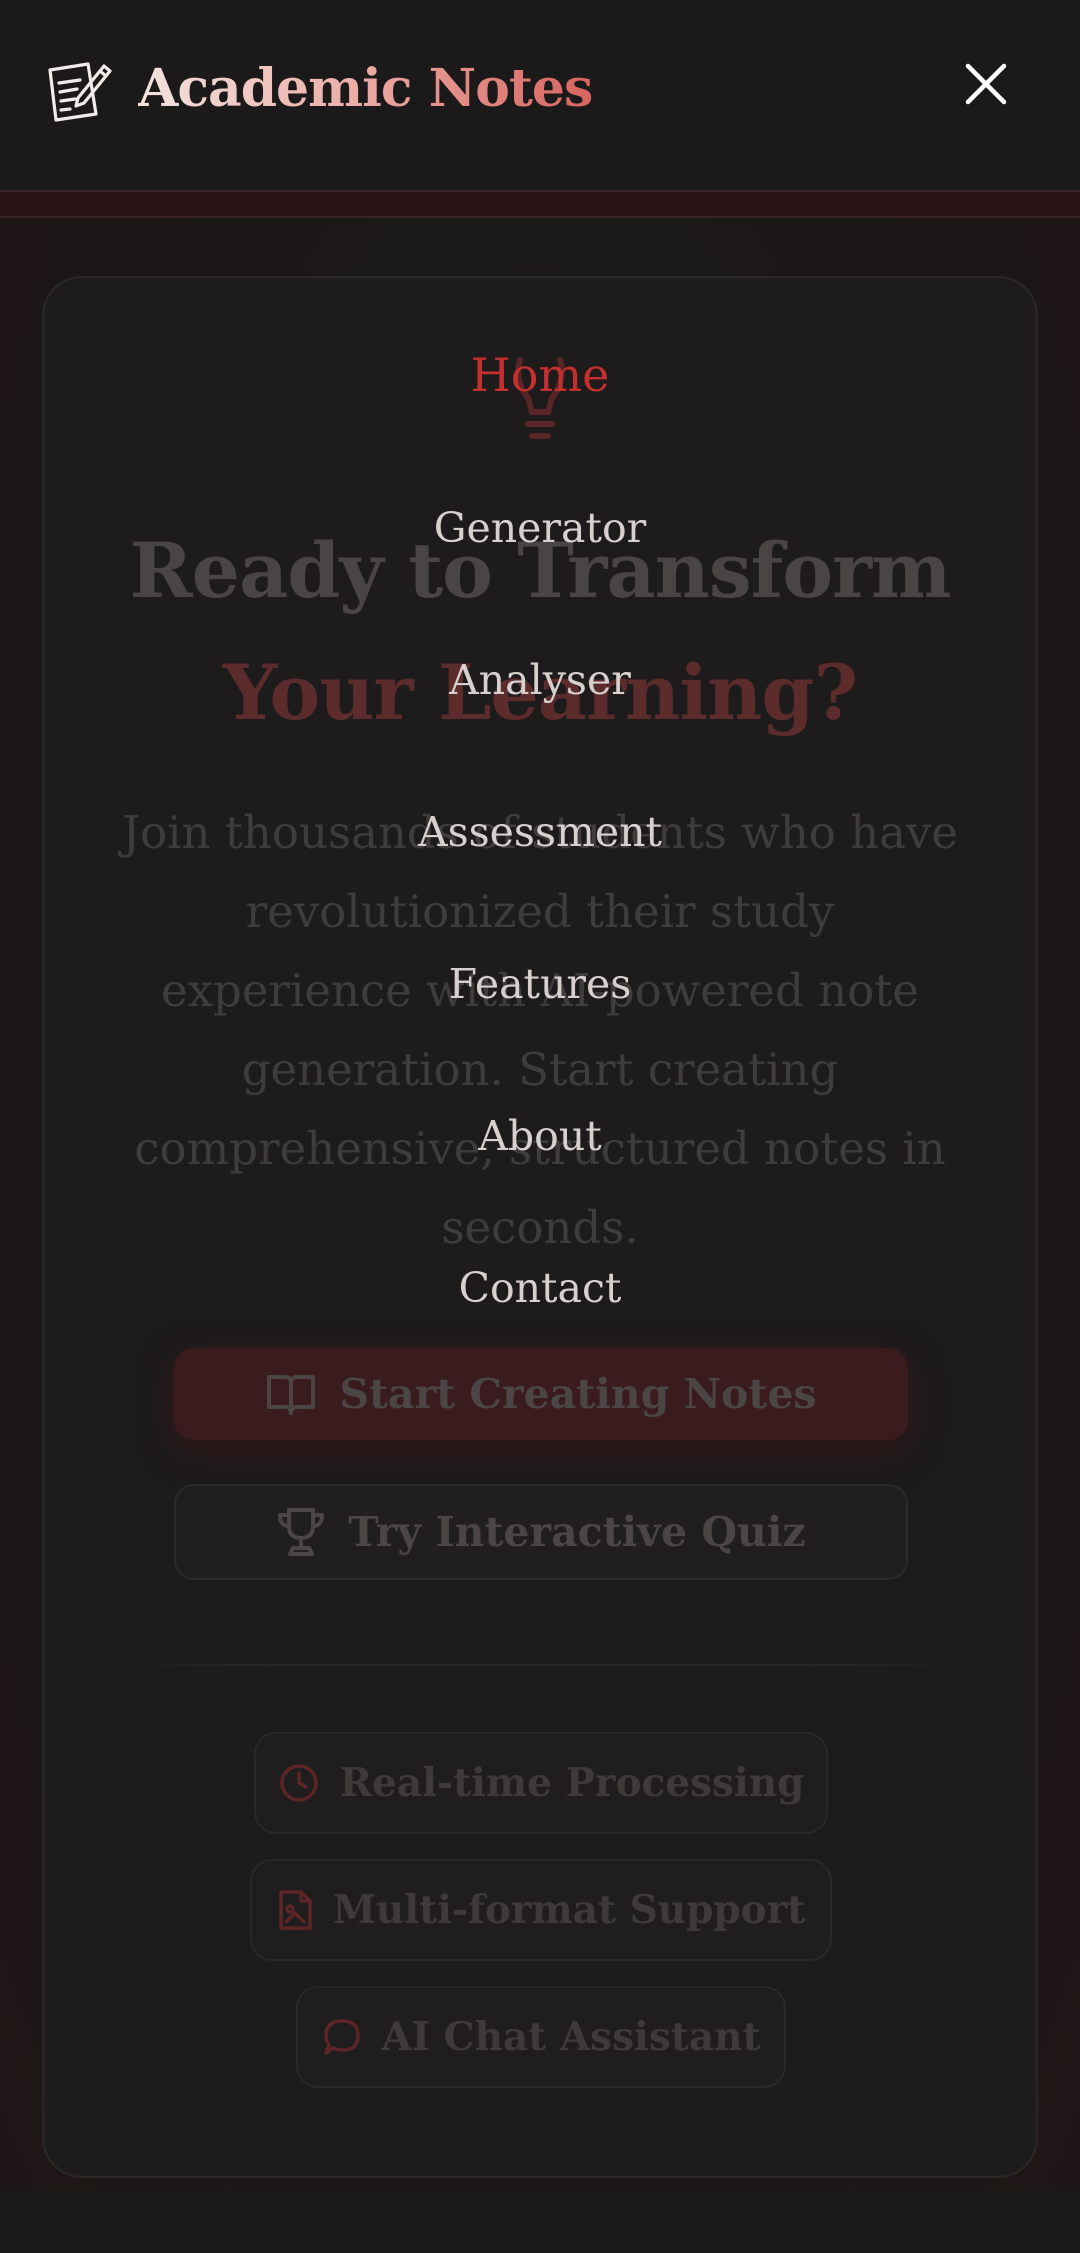 The height and width of the screenshot is (2253, 1080). I want to click on chat-bubble-icon, so click(341, 2037).